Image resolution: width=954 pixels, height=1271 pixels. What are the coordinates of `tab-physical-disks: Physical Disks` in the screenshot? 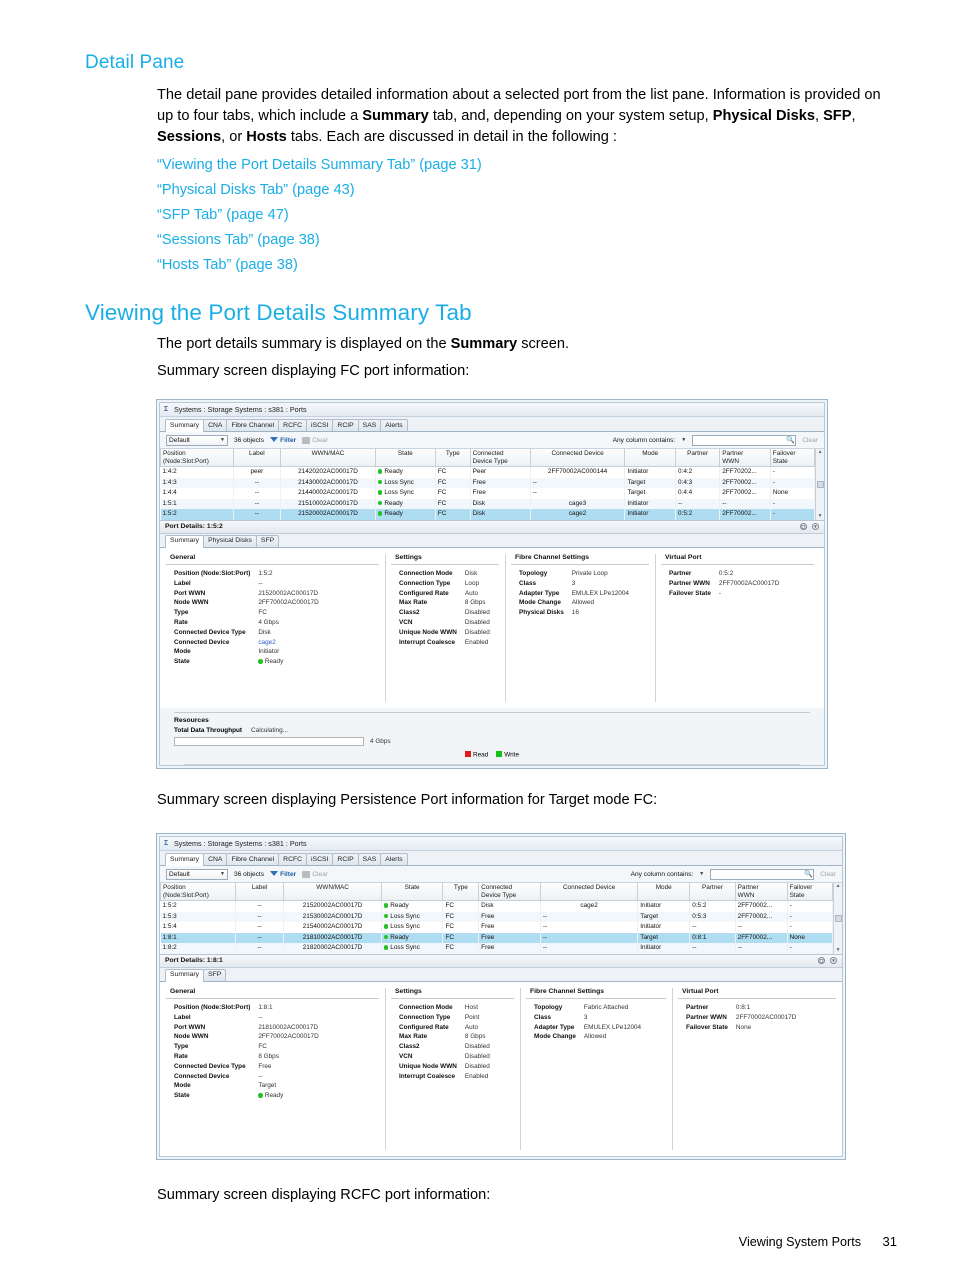 It's located at (230, 540).